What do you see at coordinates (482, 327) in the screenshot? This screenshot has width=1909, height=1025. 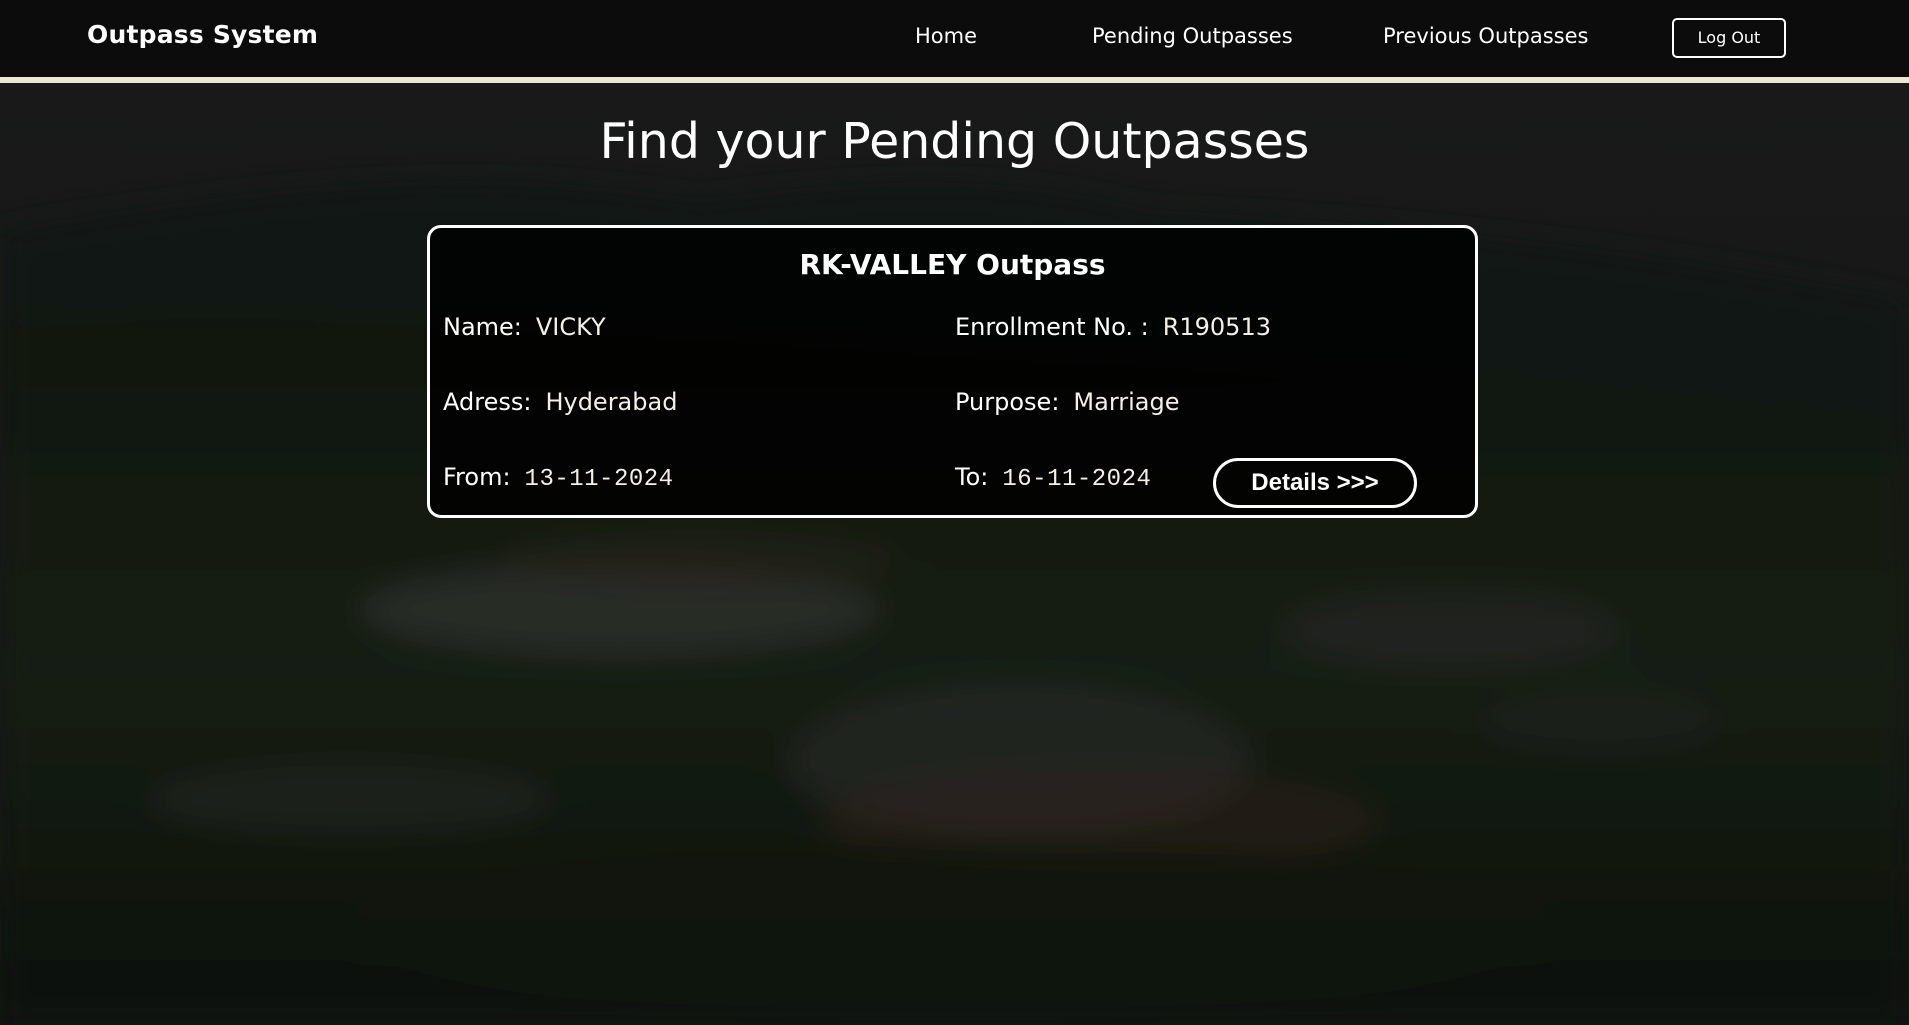 I see `name-label: Name:` at bounding box center [482, 327].